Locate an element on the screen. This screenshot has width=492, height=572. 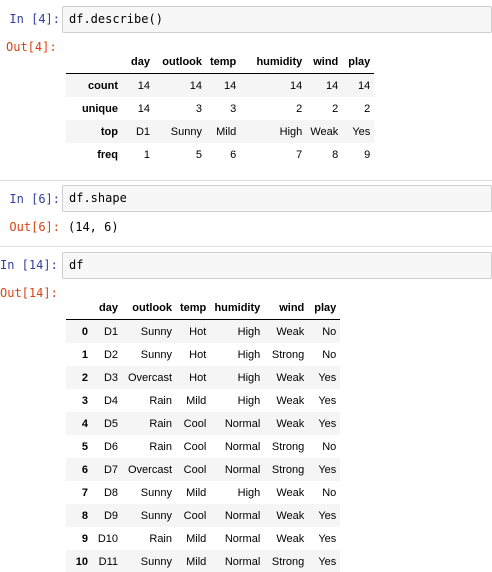
table-row: count 14 14 14 14 14 14 is located at coordinates (220, 85).